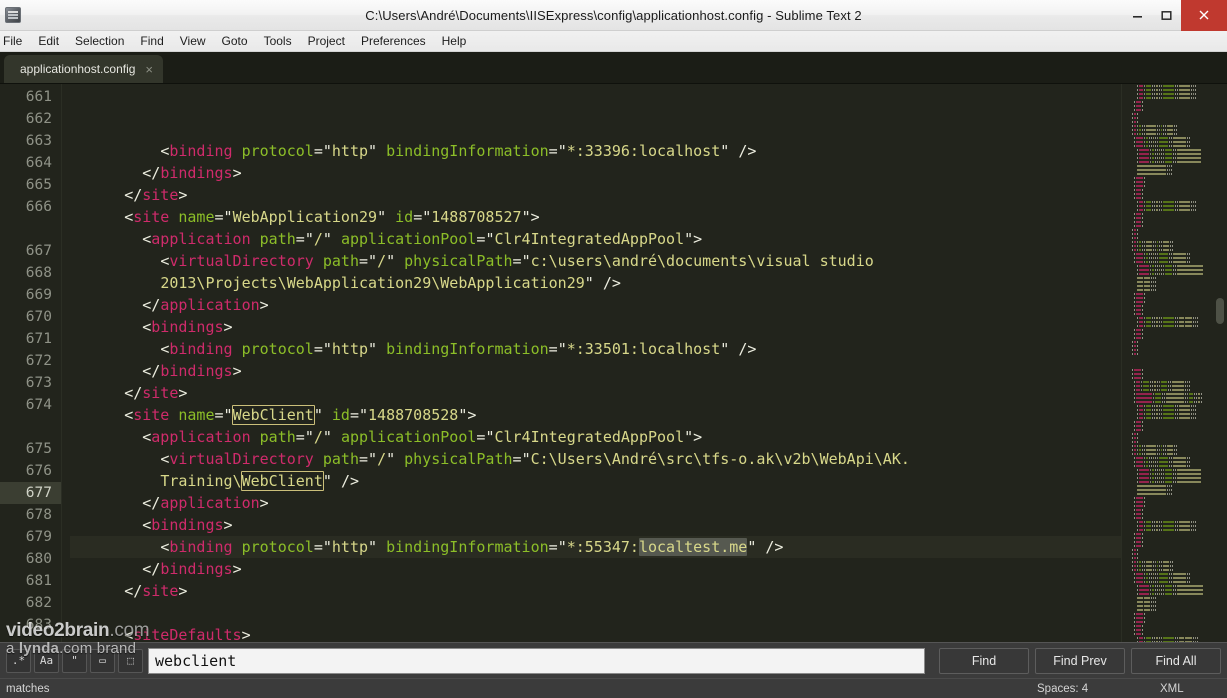 This screenshot has width=1227, height=698. Describe the element at coordinates (38, 273) in the screenshot. I see `line-number-668: 668` at that location.